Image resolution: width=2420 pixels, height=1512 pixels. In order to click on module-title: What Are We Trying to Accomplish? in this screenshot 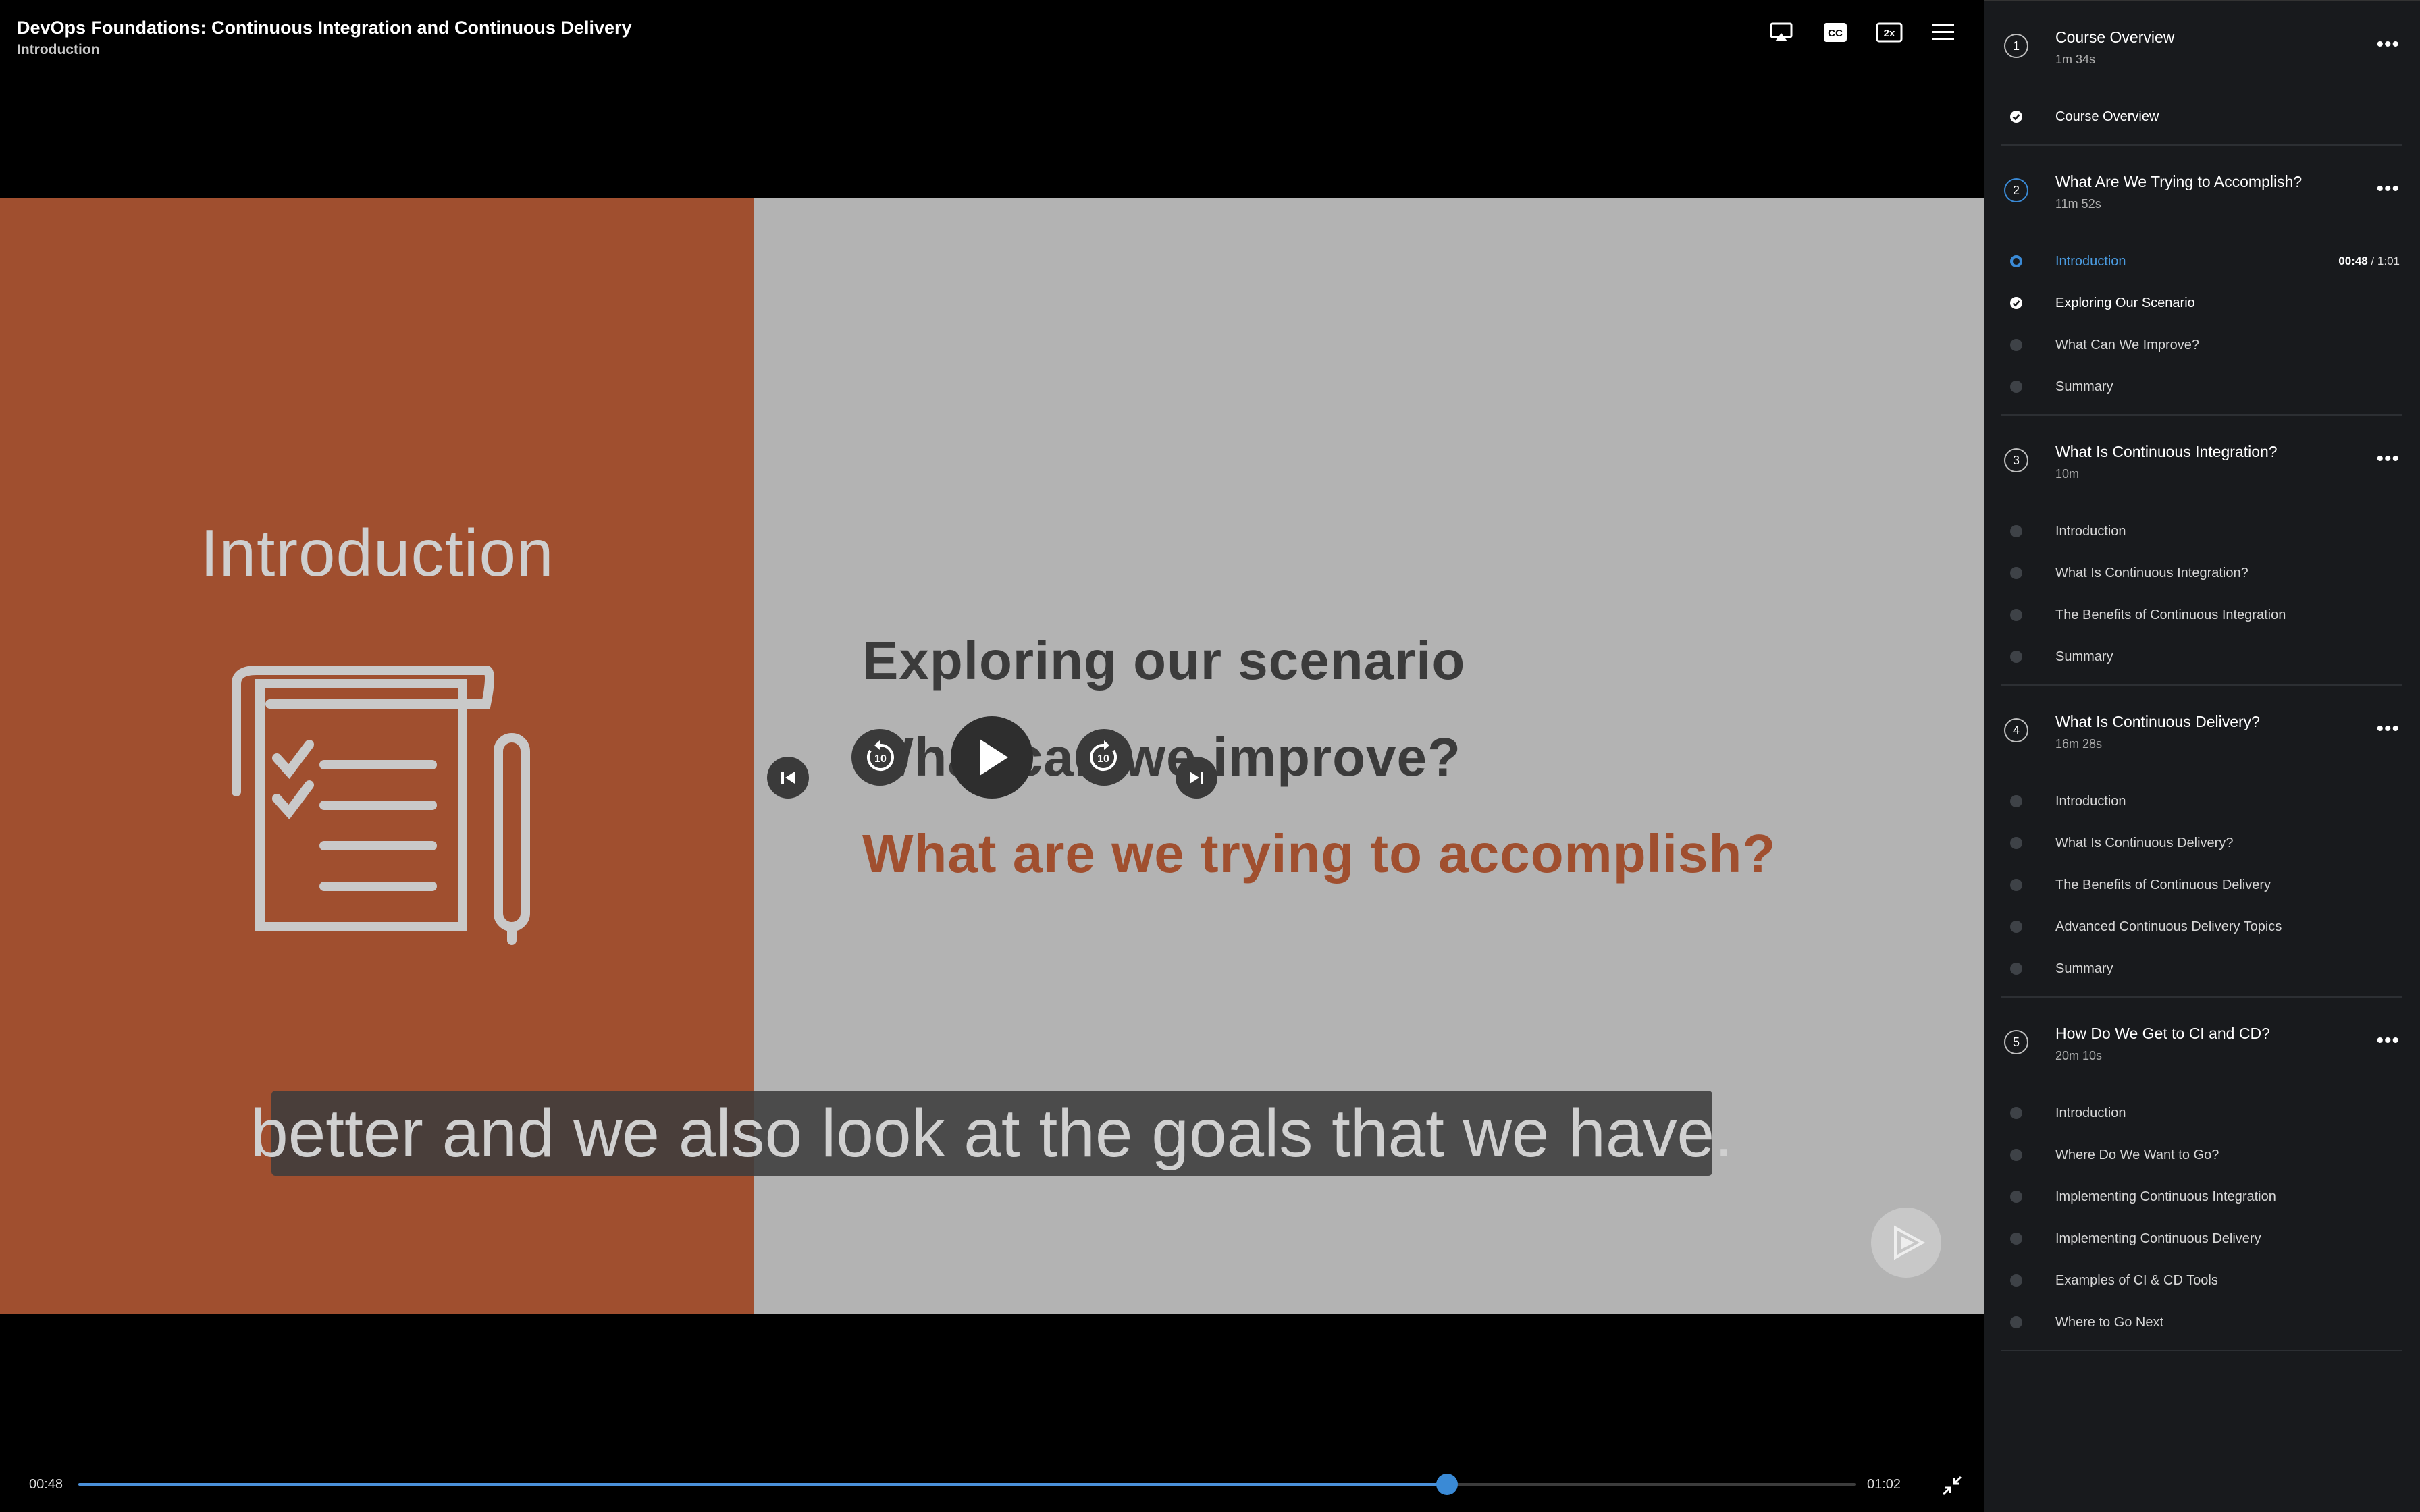, I will do `click(2179, 181)`.